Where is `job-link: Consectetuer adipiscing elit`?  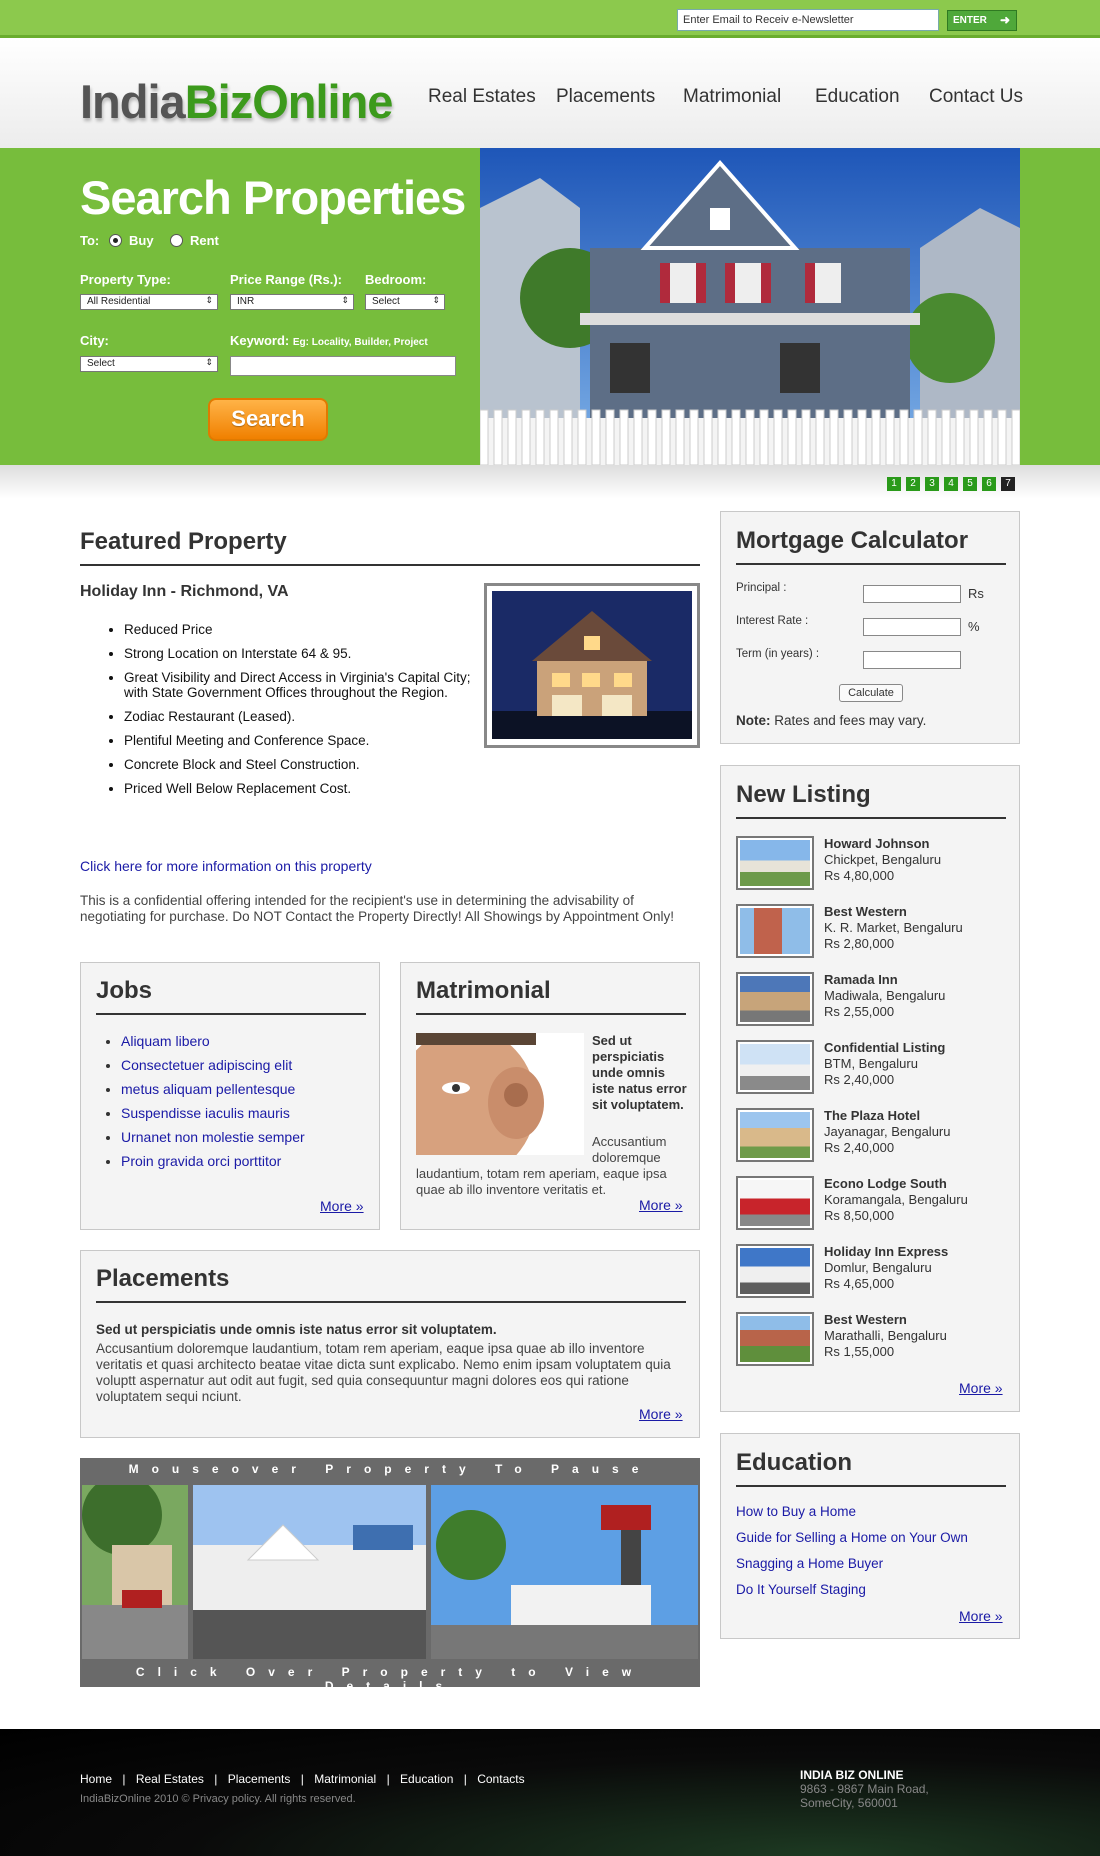 job-link: Consectetuer adipiscing elit is located at coordinates (206, 1065).